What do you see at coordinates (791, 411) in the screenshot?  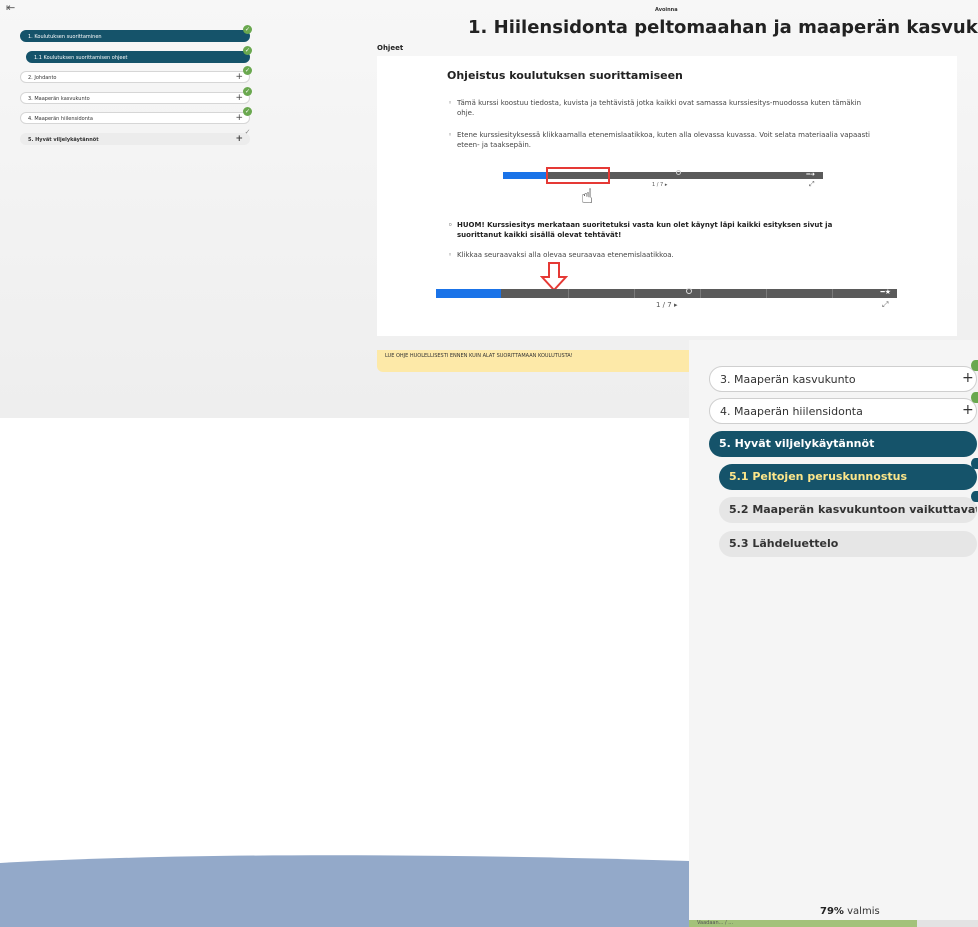 I see `sidebar-item-label: 4. Maaperän hiilensidonta` at bounding box center [791, 411].